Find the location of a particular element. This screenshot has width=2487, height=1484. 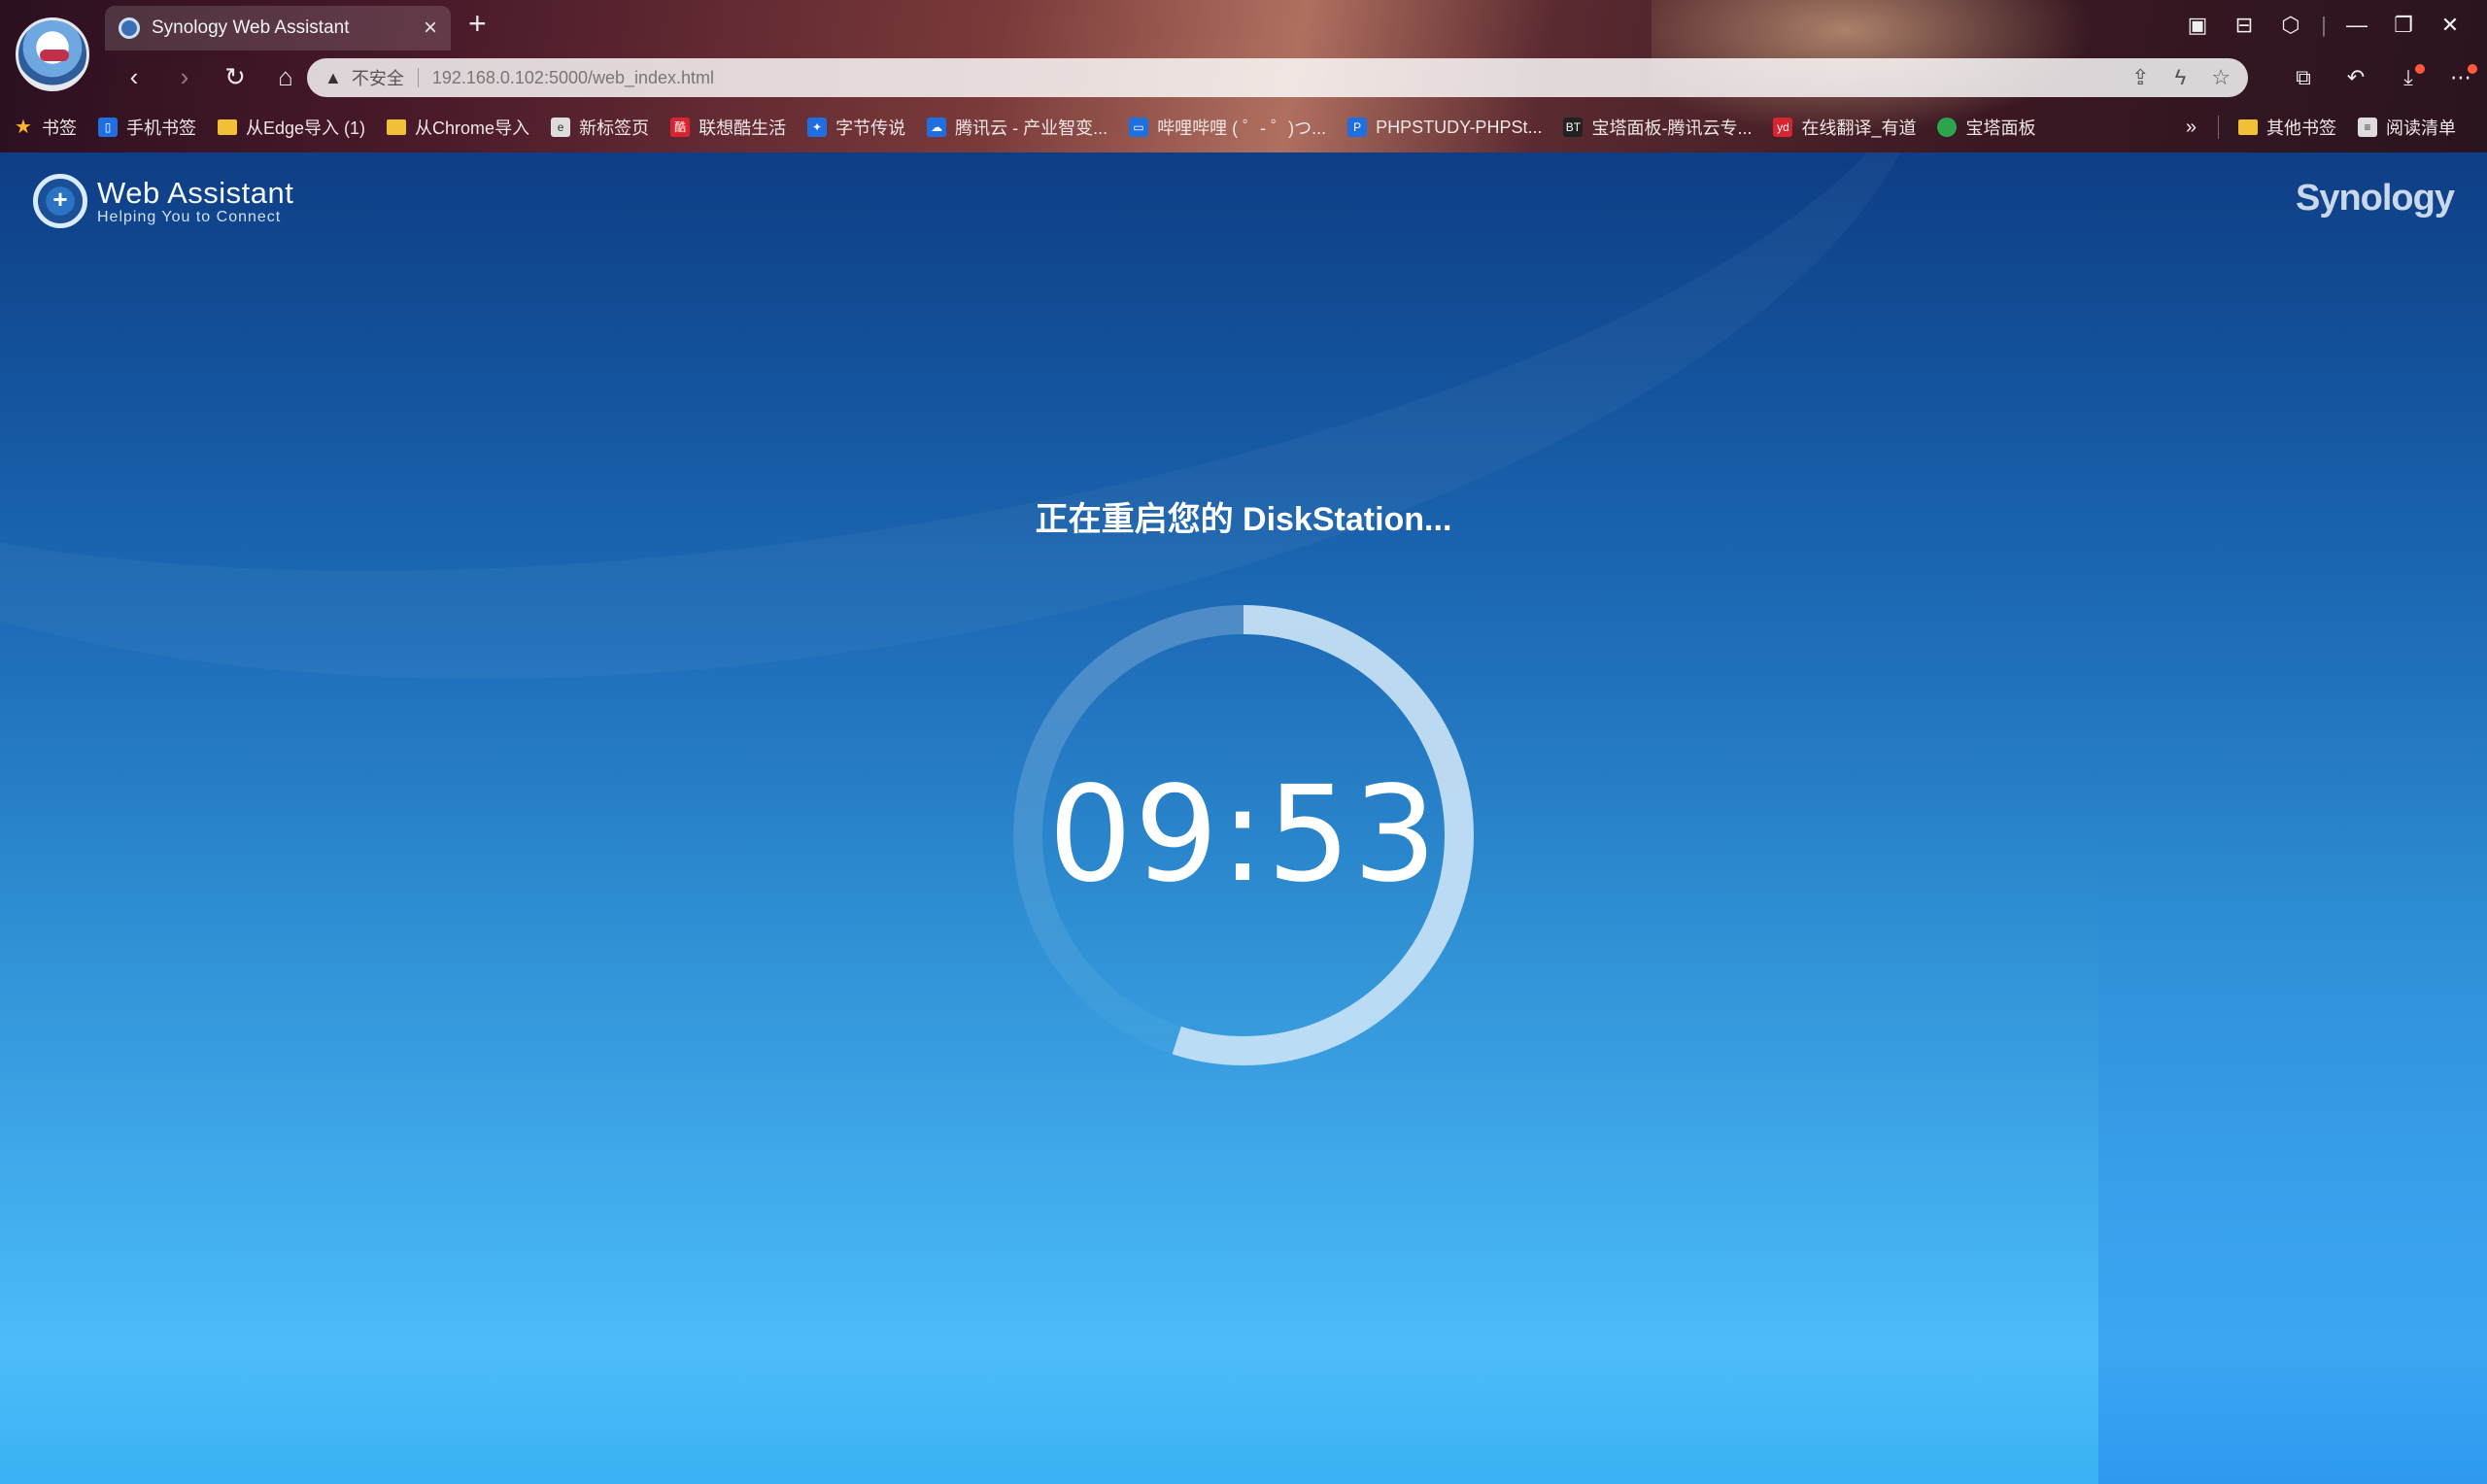

security-label: 不安全 is located at coordinates (378, 78).